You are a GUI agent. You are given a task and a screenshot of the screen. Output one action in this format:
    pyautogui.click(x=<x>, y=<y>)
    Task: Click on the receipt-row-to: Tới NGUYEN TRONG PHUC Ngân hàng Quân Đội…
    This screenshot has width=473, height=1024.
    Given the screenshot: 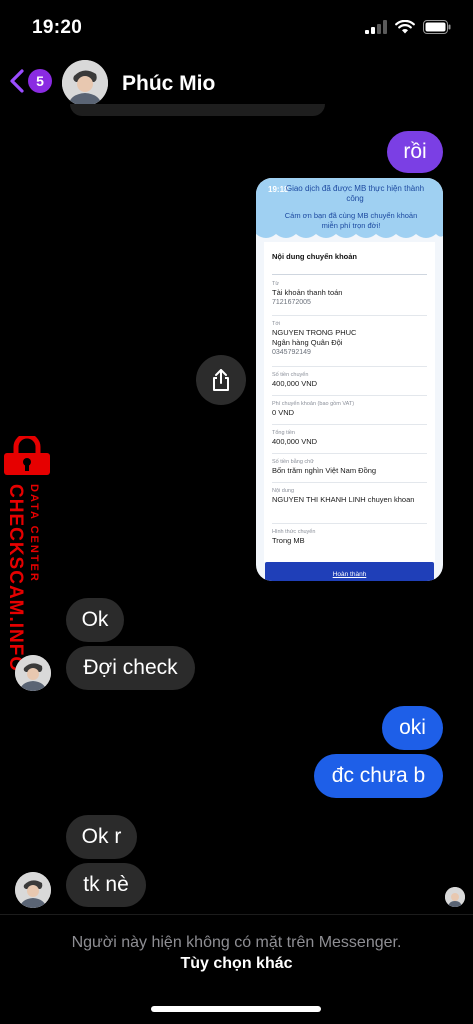 What is the action you would take?
    pyautogui.click(x=349, y=339)
    